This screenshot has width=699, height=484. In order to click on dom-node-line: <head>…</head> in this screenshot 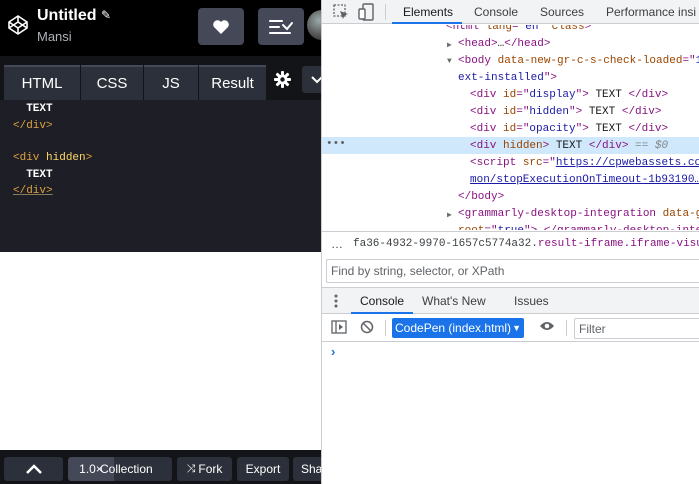, I will do `click(504, 44)`.